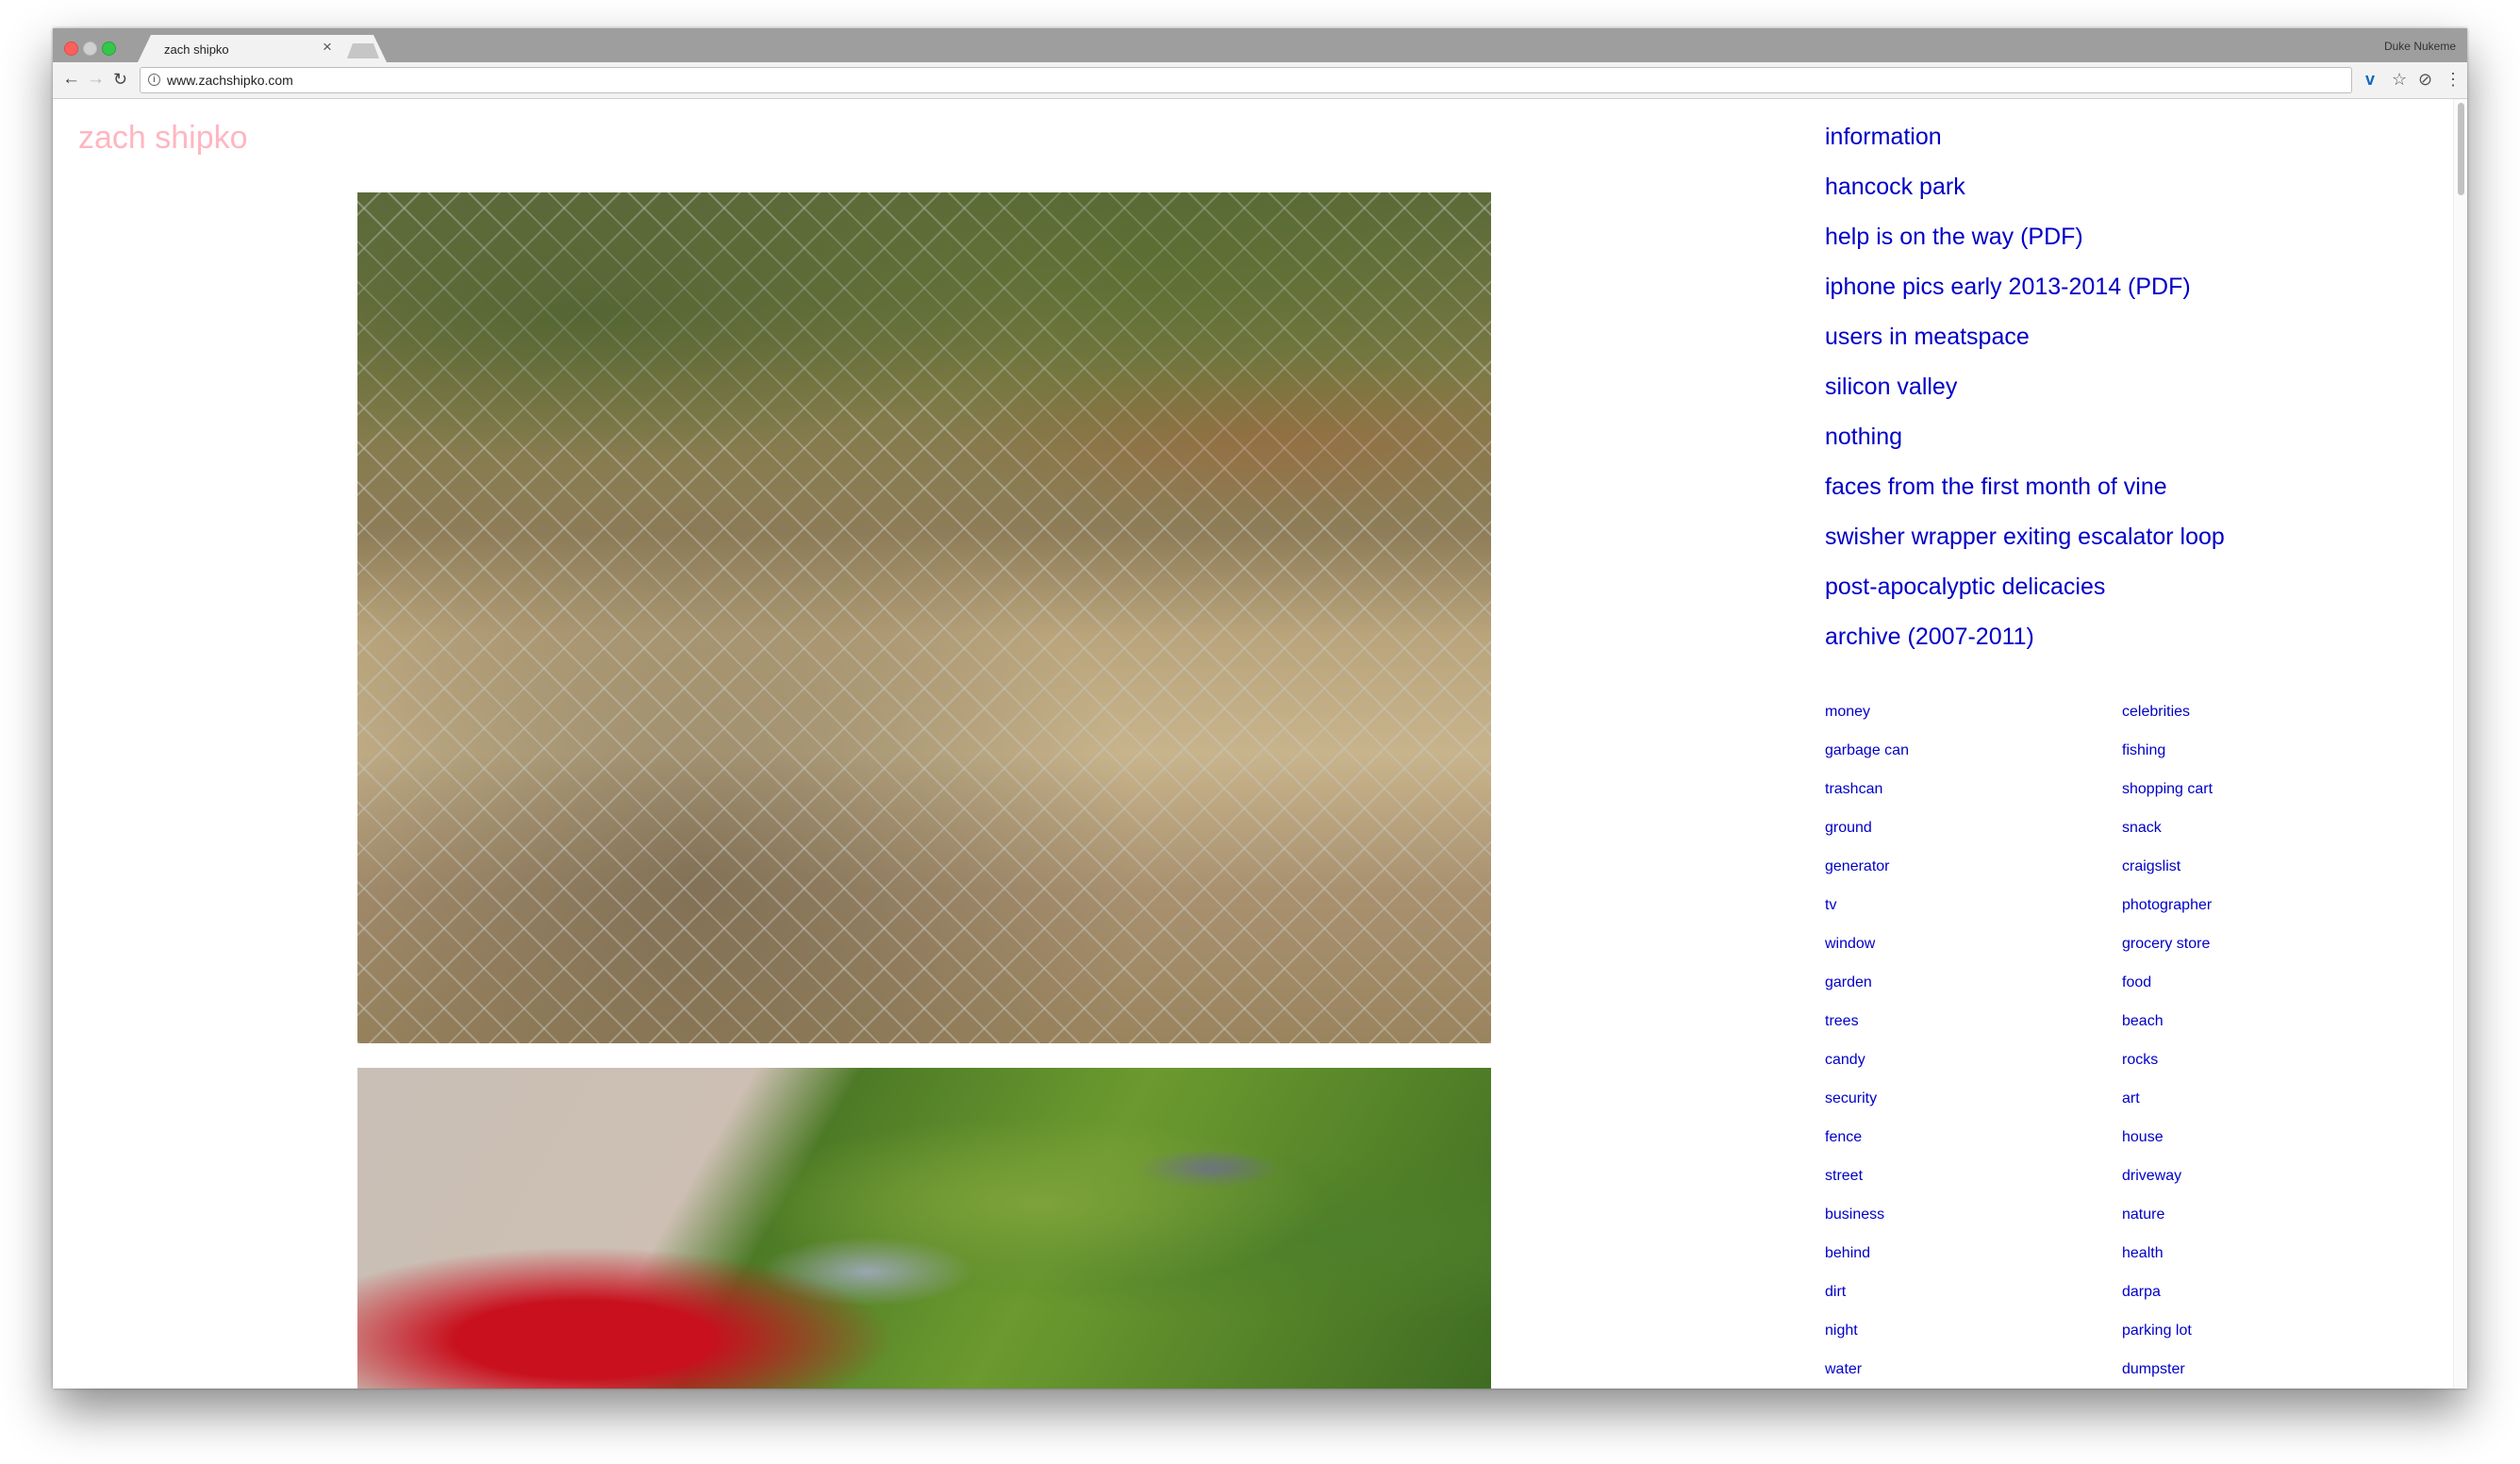 The image size is (2520, 1464). What do you see at coordinates (2168, 876) in the screenshot?
I see `tag-link: craigslist` at bounding box center [2168, 876].